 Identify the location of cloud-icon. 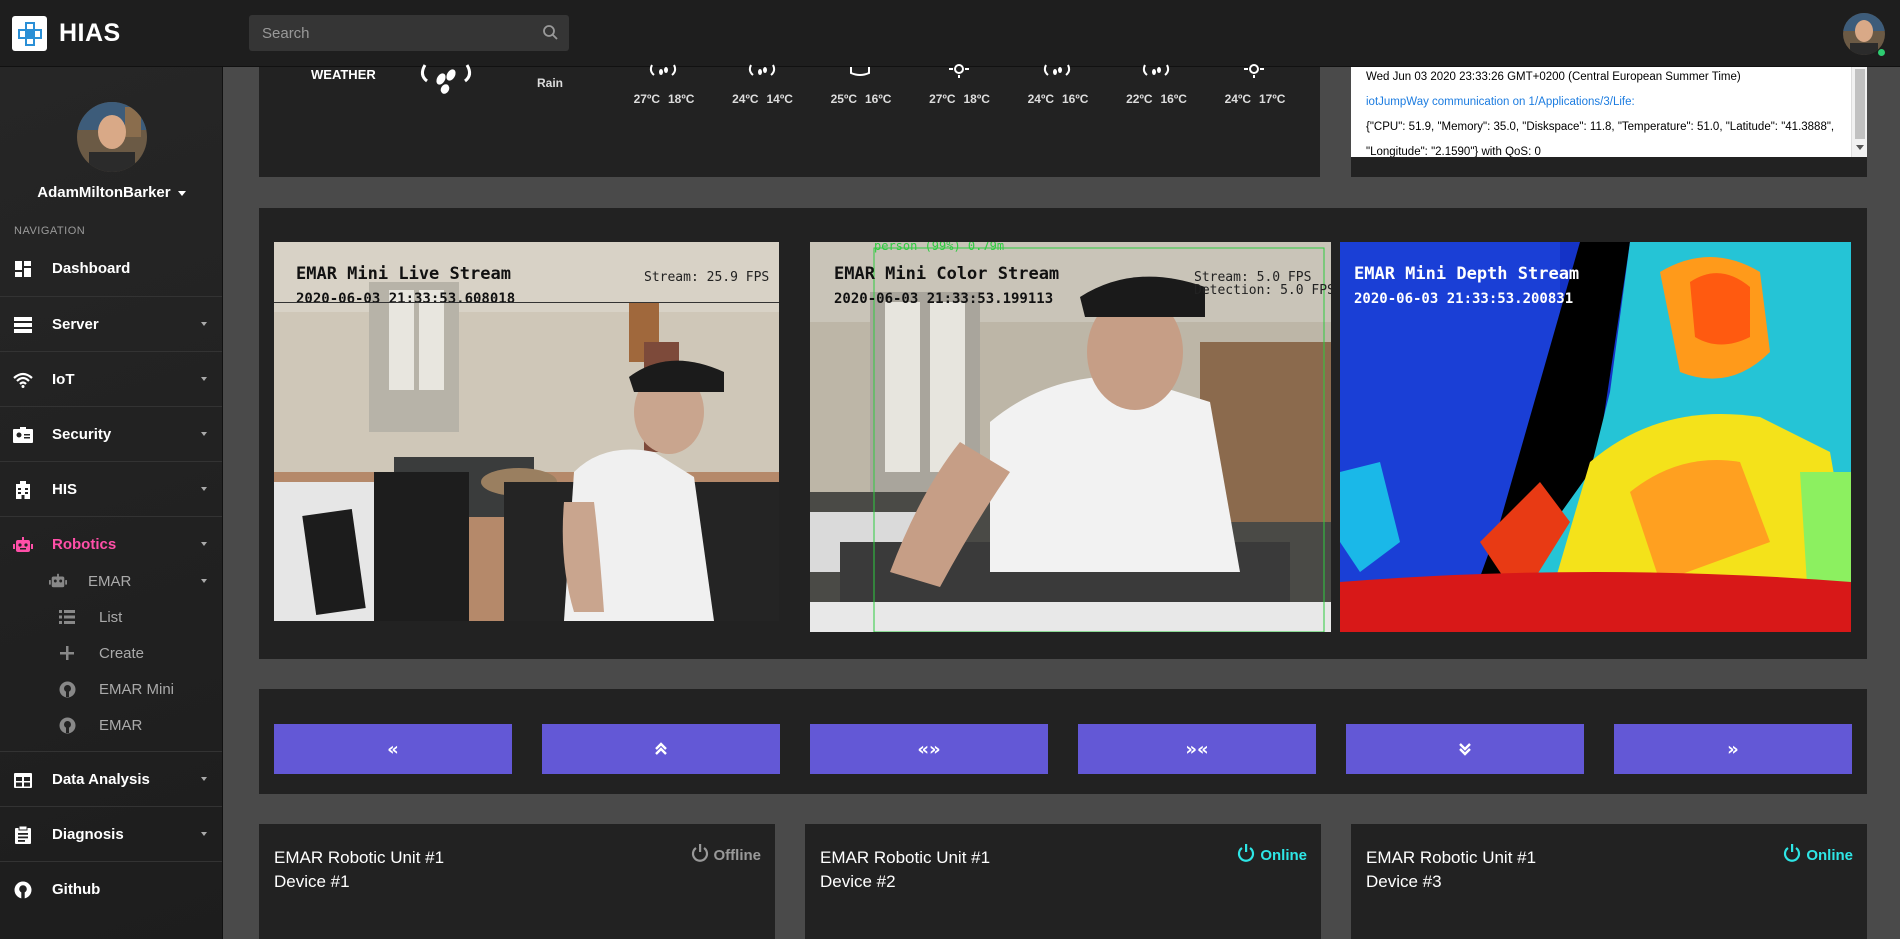
(860, 74).